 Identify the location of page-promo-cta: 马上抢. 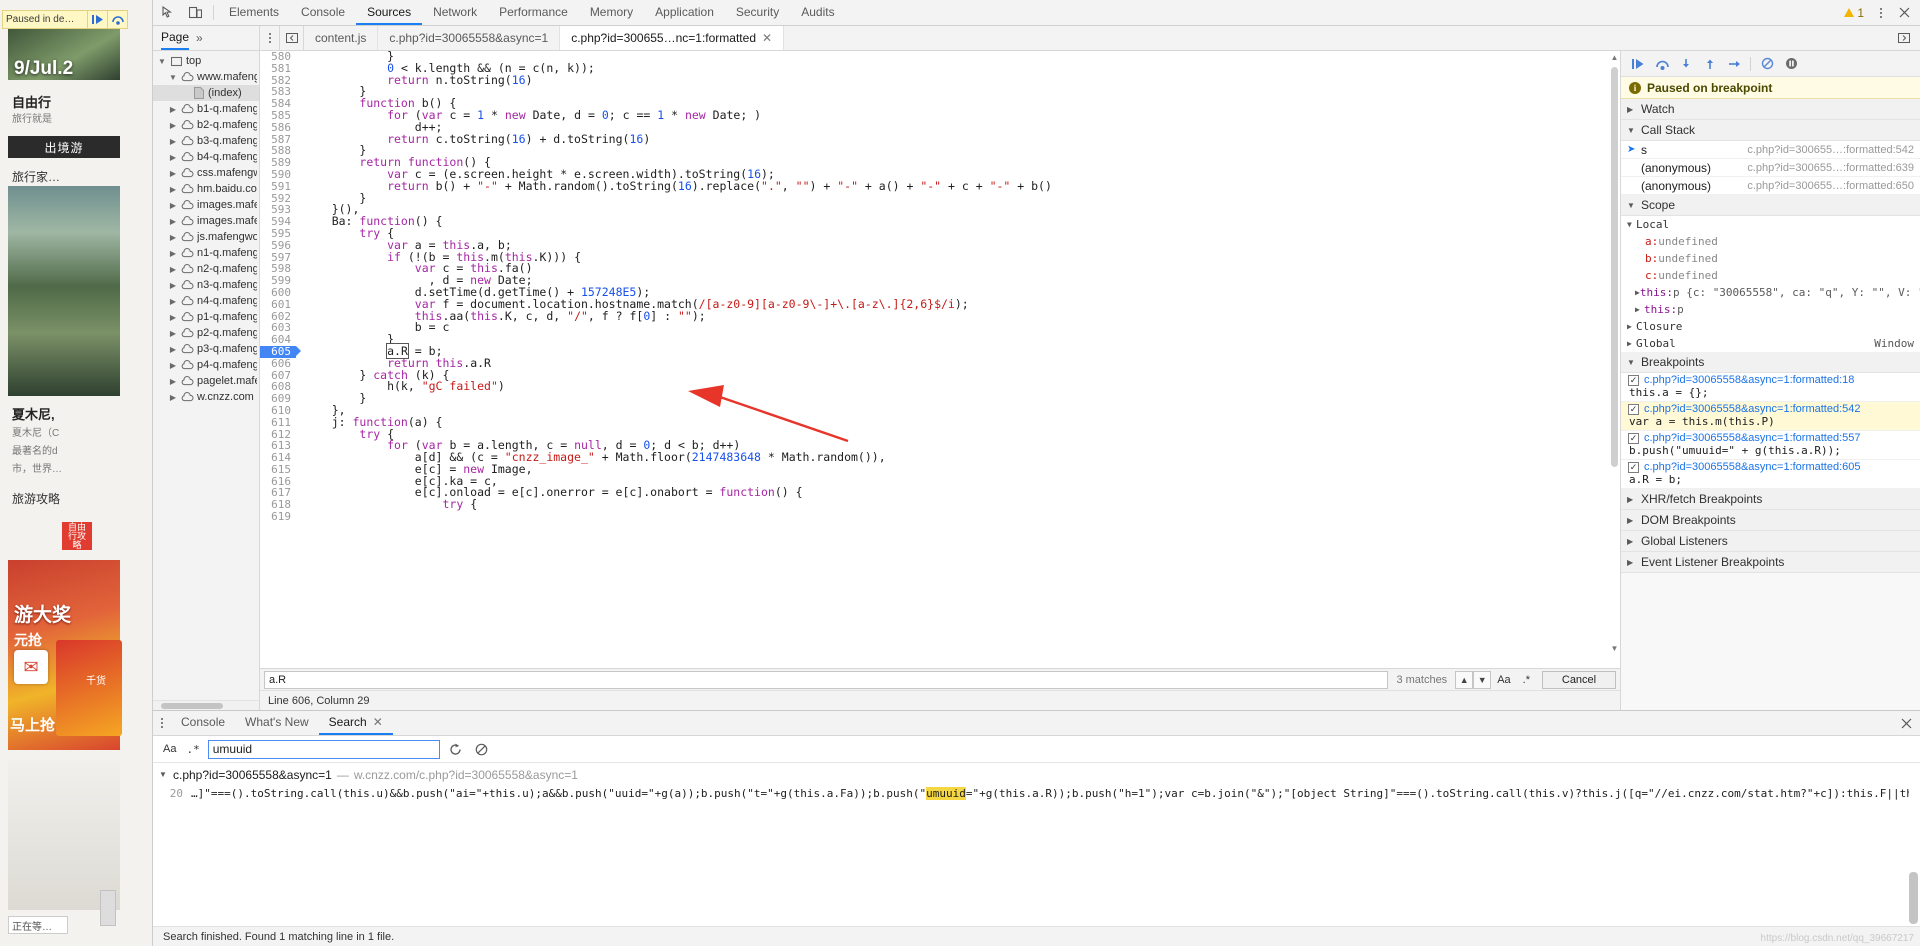
(32, 724).